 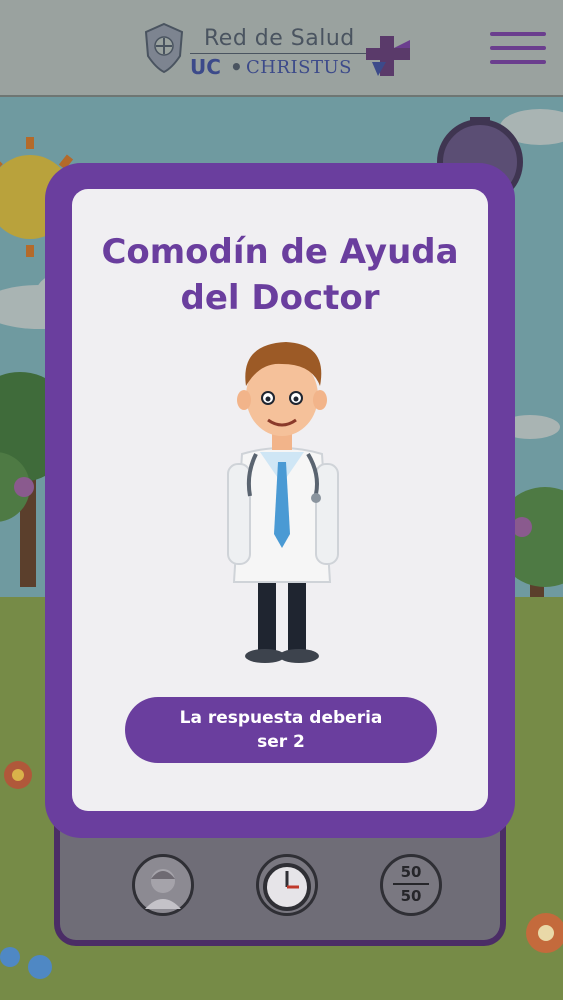 I want to click on logo-text-uc: UC, so click(x=205, y=67).